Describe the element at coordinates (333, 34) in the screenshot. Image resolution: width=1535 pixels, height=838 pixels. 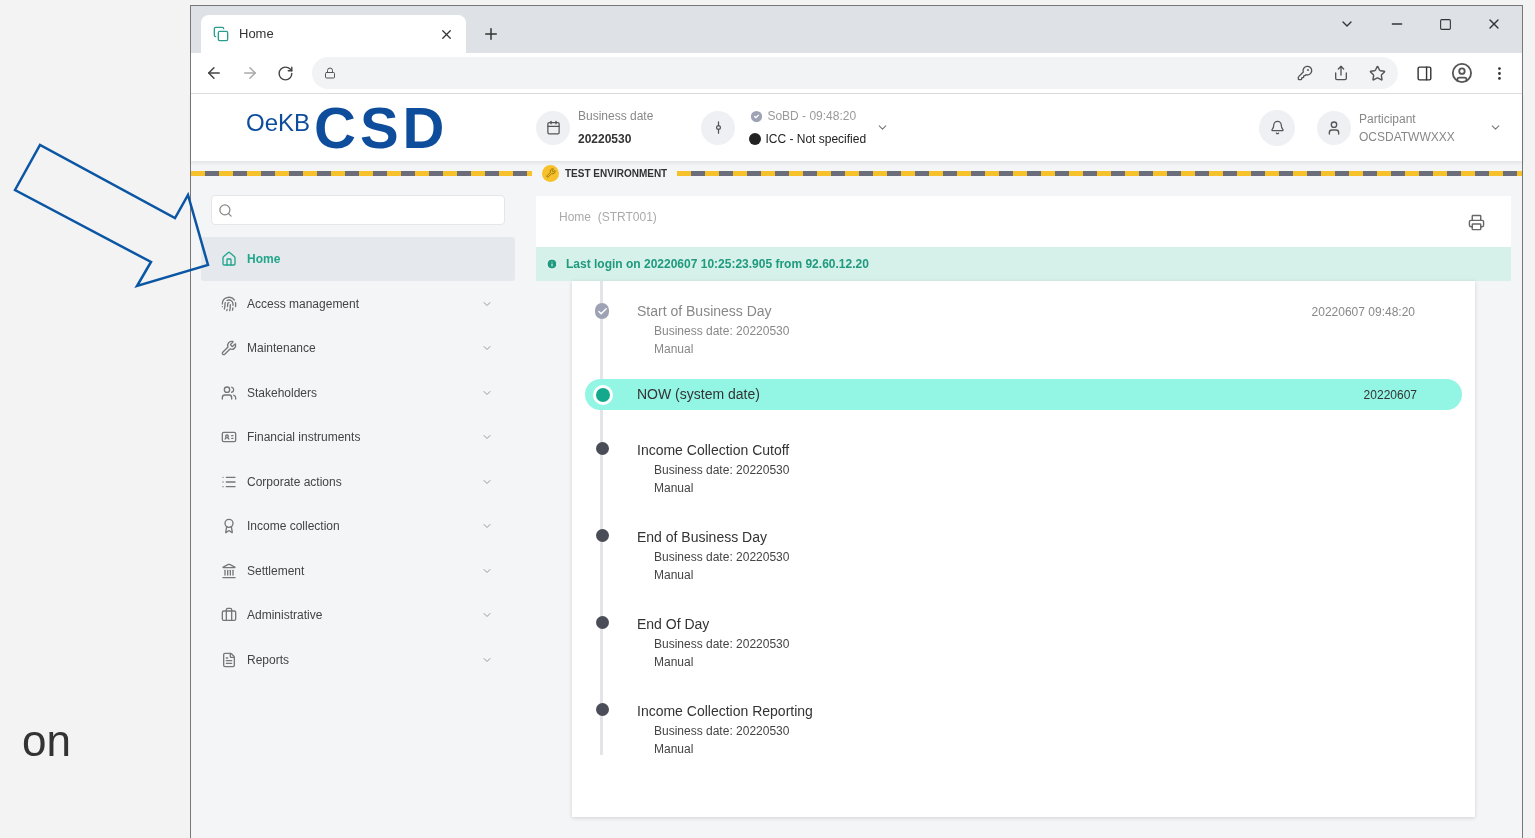
I see `browser-tab: Home` at that location.